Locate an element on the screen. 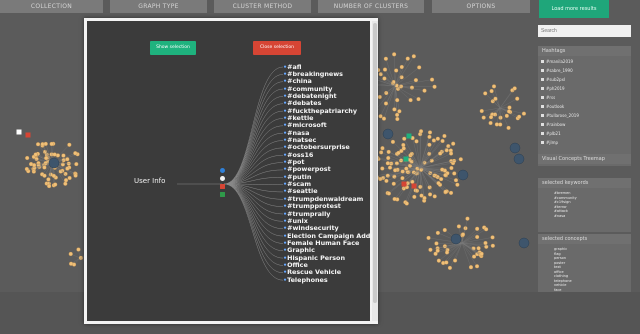 The height and width of the screenshot is (334, 640). selected-keywords-title: selected keywords is located at coordinates (584, 183).